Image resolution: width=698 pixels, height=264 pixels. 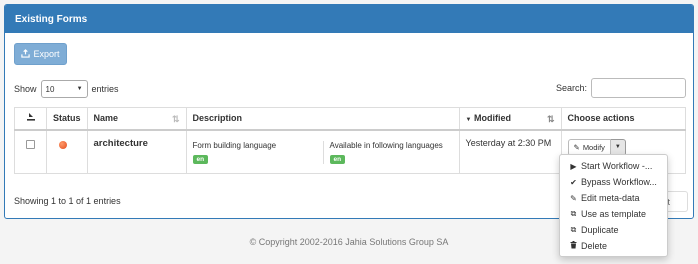 I want to click on actions-header: Choose actions, so click(x=623, y=119).